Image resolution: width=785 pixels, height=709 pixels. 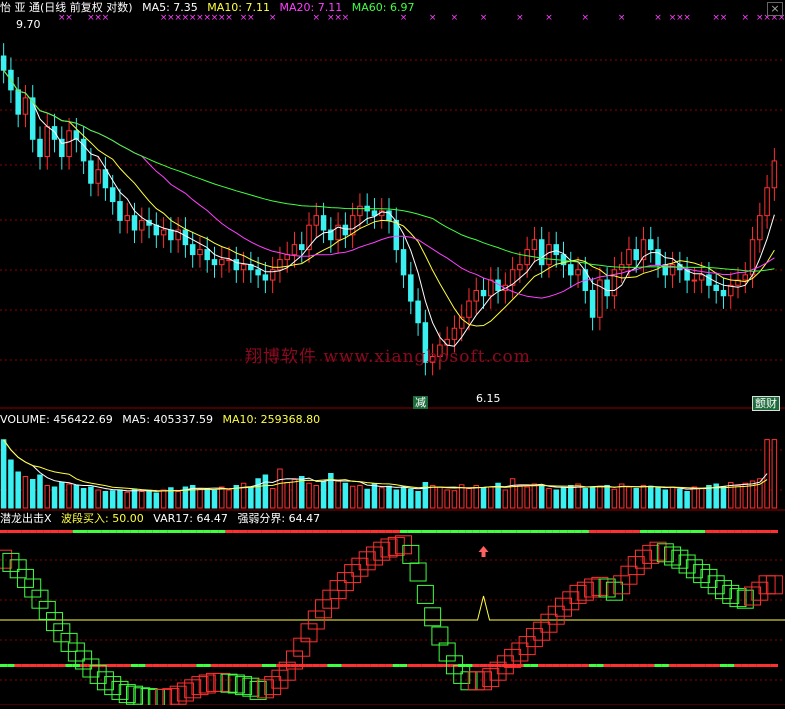 What do you see at coordinates (775, 9) in the screenshot?
I see `close-icon: ×` at bounding box center [775, 9].